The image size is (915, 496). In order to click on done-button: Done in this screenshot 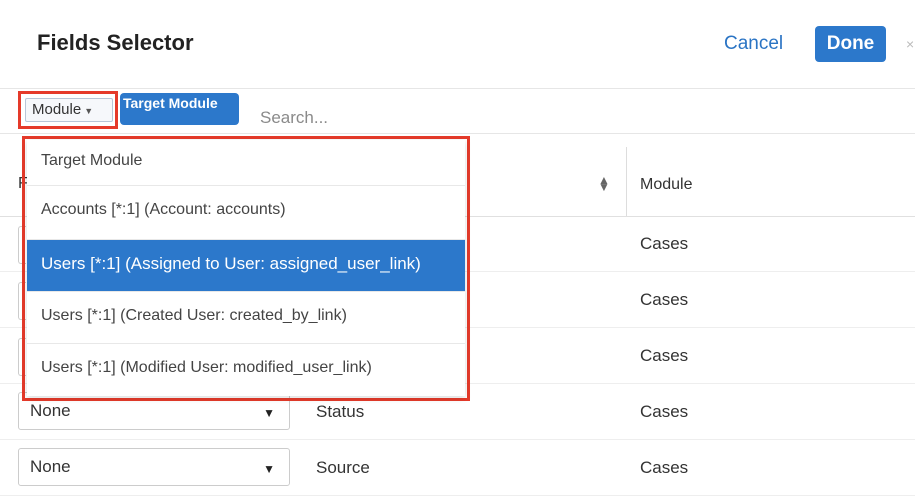, I will do `click(850, 44)`.